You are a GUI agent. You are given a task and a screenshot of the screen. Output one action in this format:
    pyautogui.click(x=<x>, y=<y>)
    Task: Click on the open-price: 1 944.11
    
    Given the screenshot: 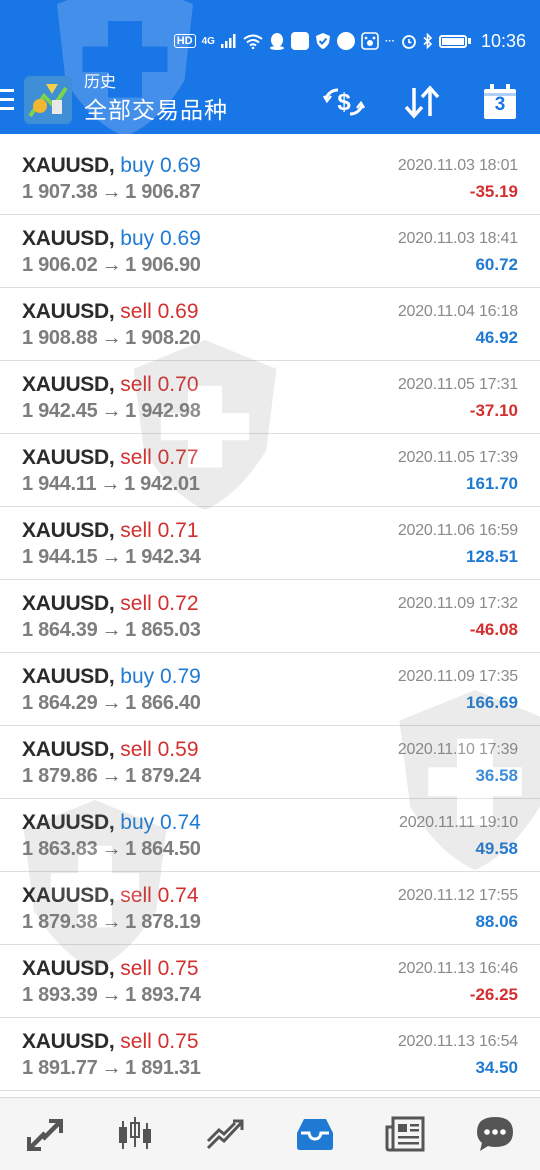 What is the action you would take?
    pyautogui.click(x=59, y=484)
    